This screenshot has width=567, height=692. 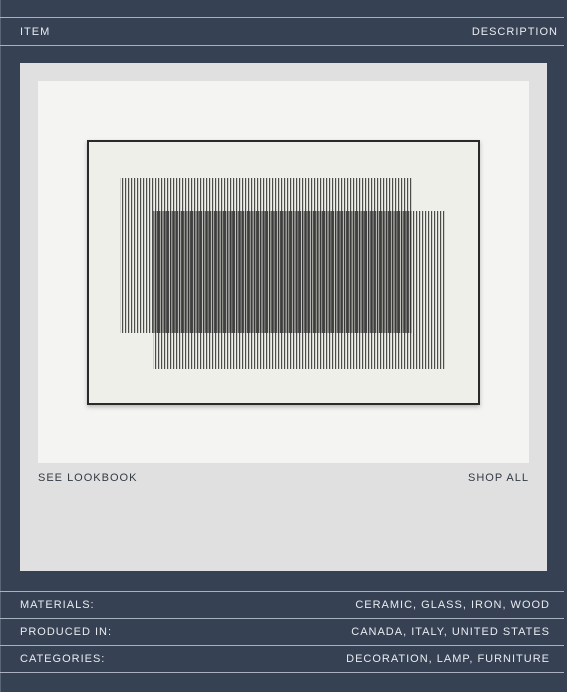 What do you see at coordinates (57, 605) in the screenshot?
I see `spec-label: MATERIALS:` at bounding box center [57, 605].